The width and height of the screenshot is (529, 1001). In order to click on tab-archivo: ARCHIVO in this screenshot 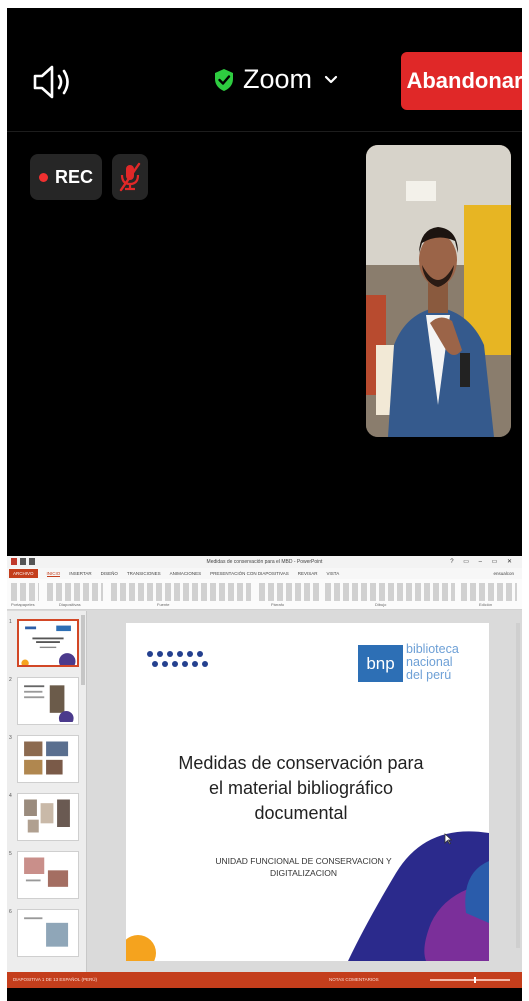, I will do `click(23, 573)`.